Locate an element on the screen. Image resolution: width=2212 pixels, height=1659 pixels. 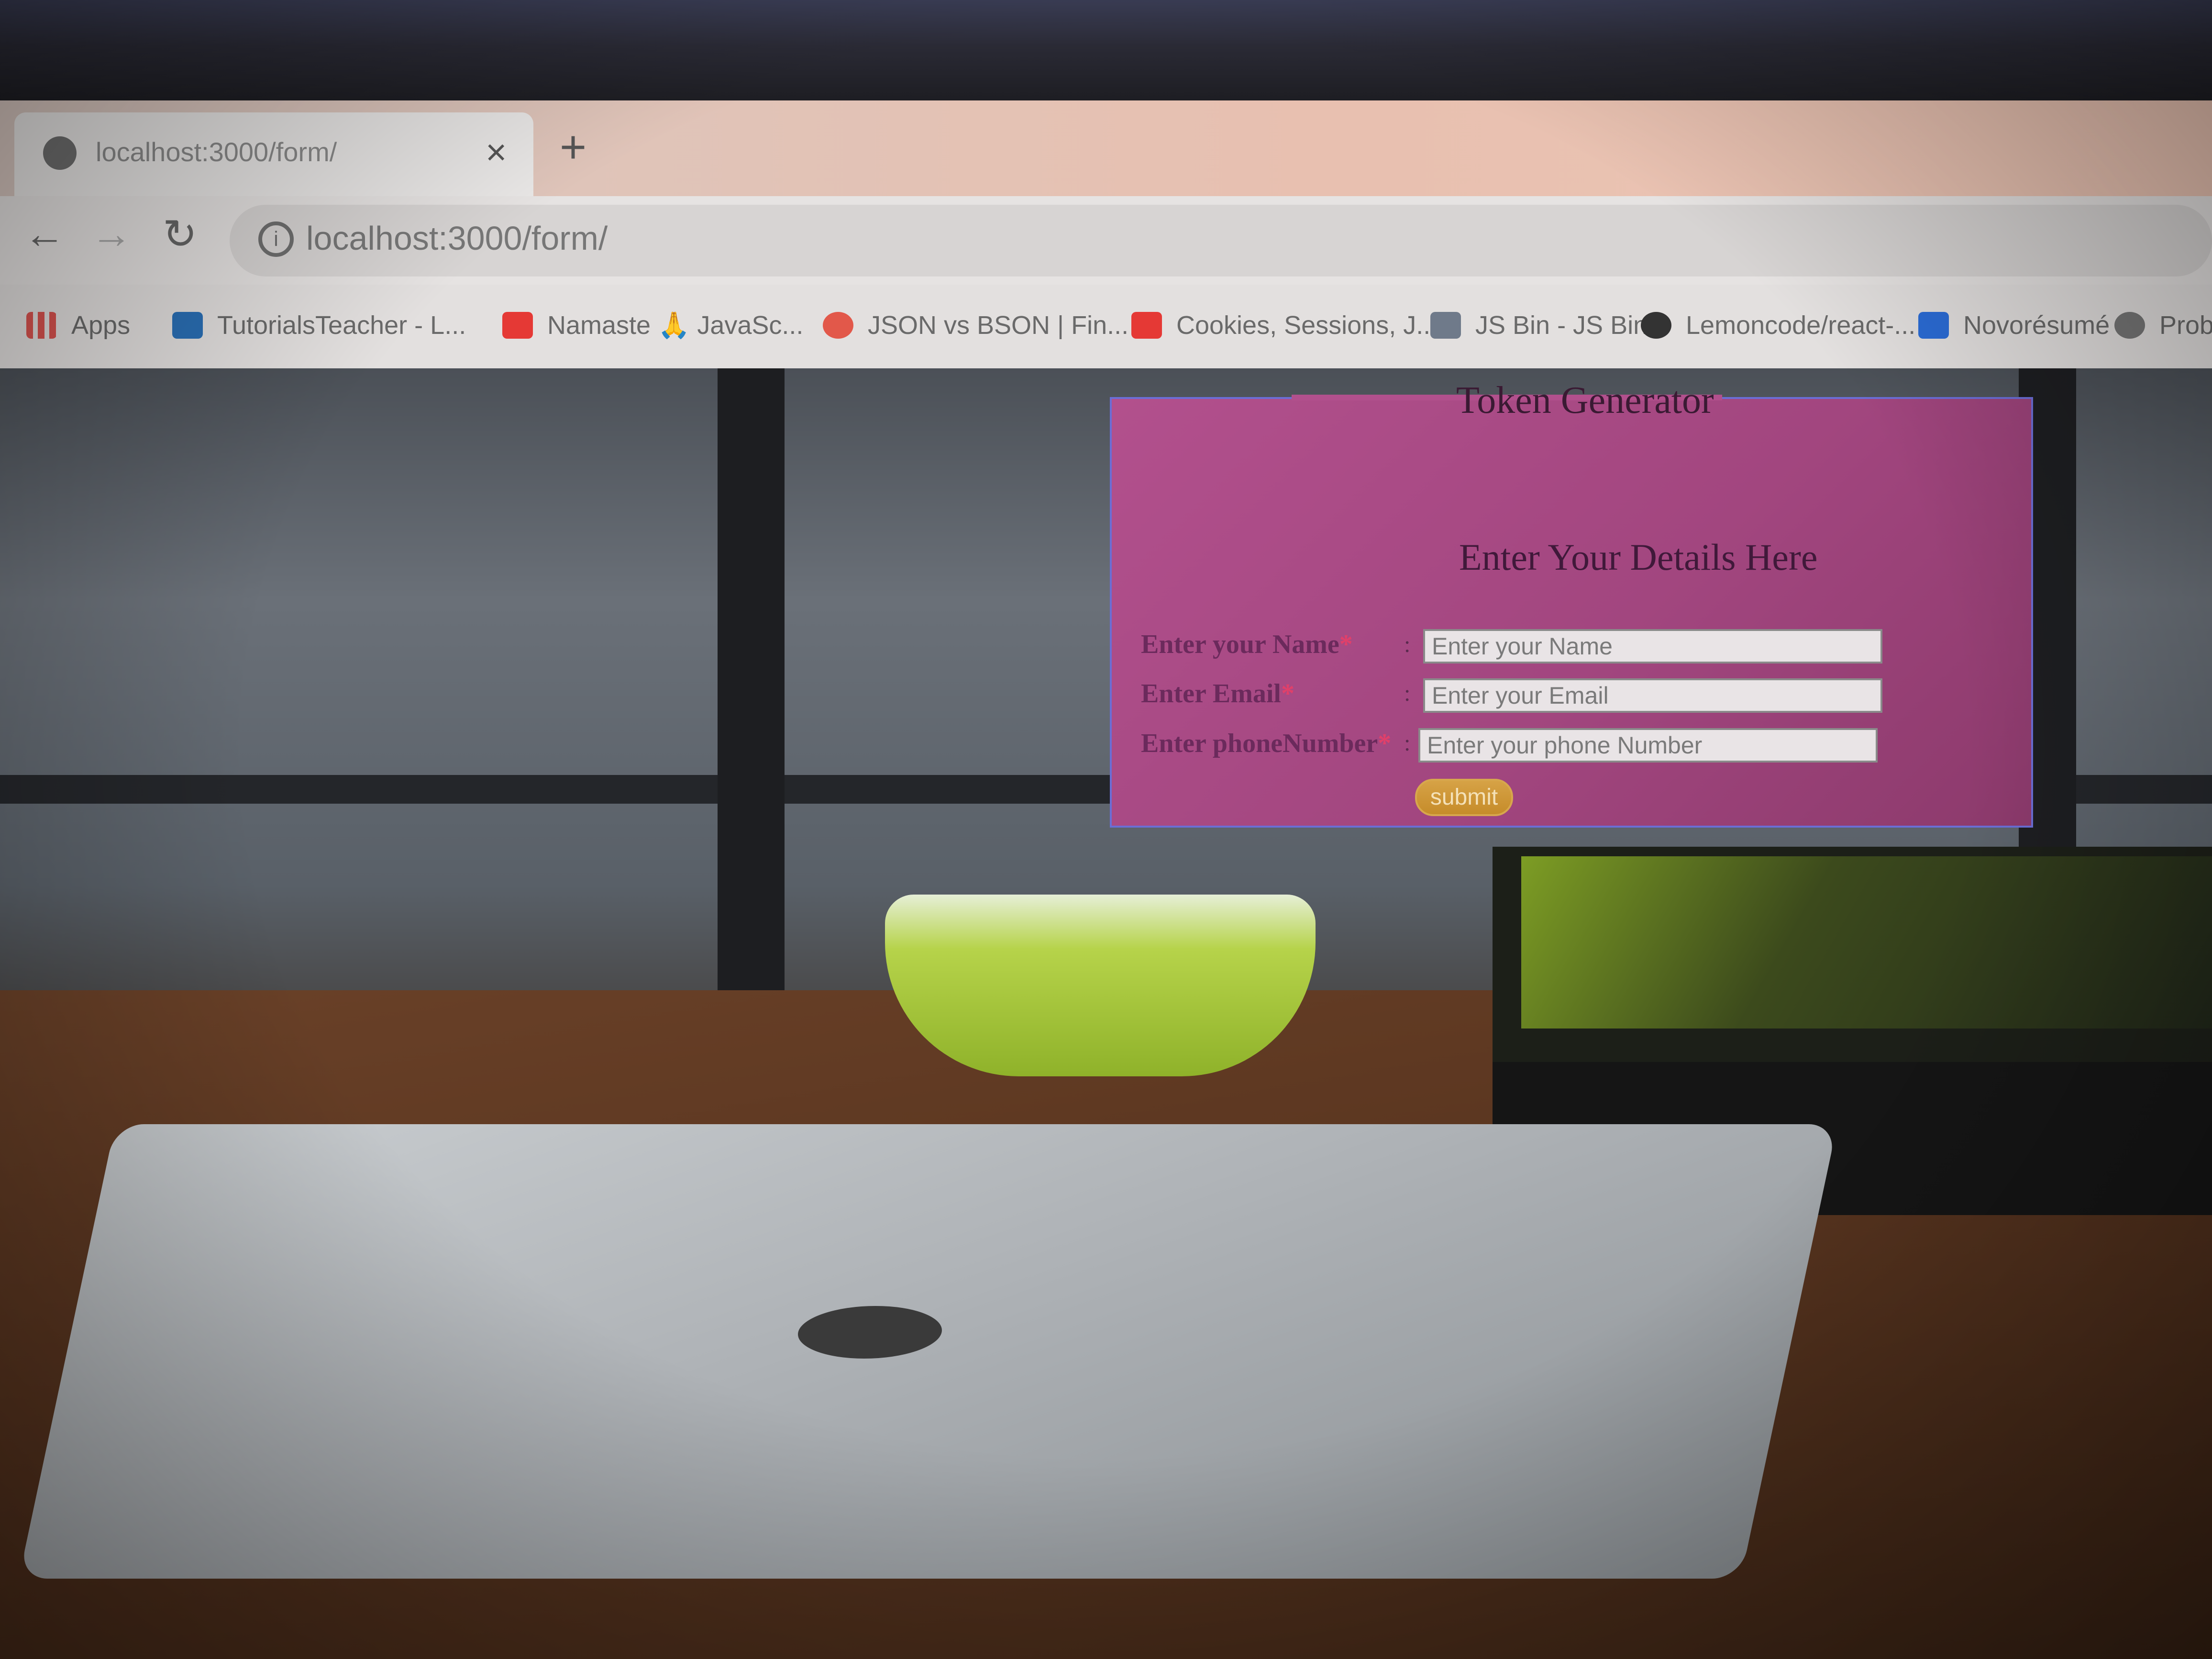
info-icon: i is located at coordinates (276, 239).